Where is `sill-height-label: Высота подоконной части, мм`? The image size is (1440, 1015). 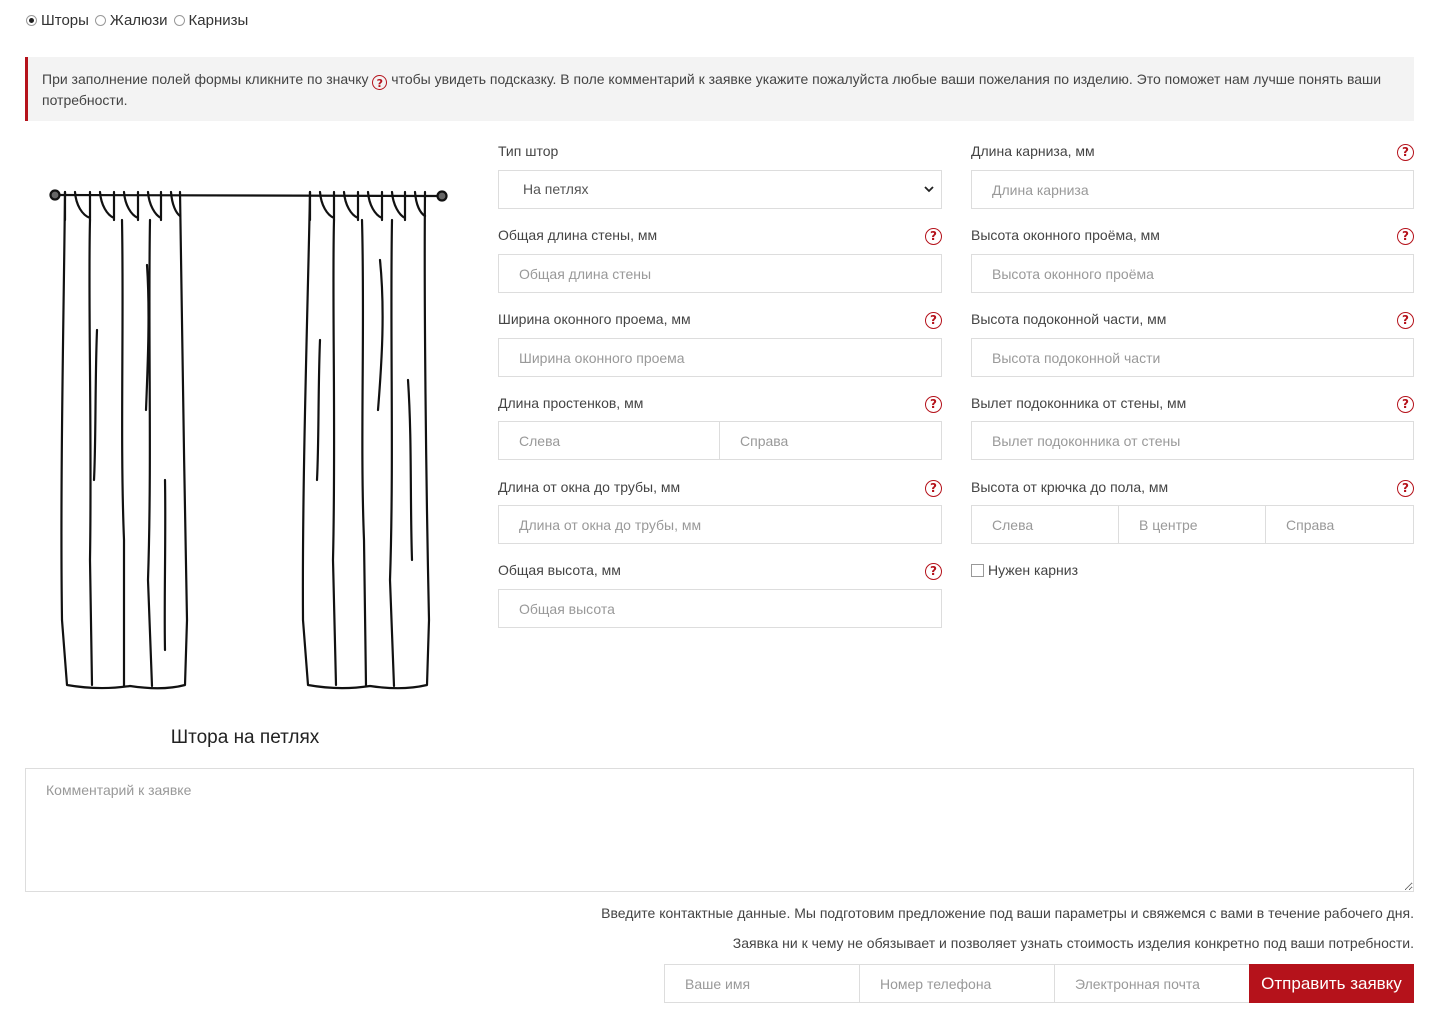 sill-height-label: Высота подоконной части, мм is located at coordinates (1069, 319).